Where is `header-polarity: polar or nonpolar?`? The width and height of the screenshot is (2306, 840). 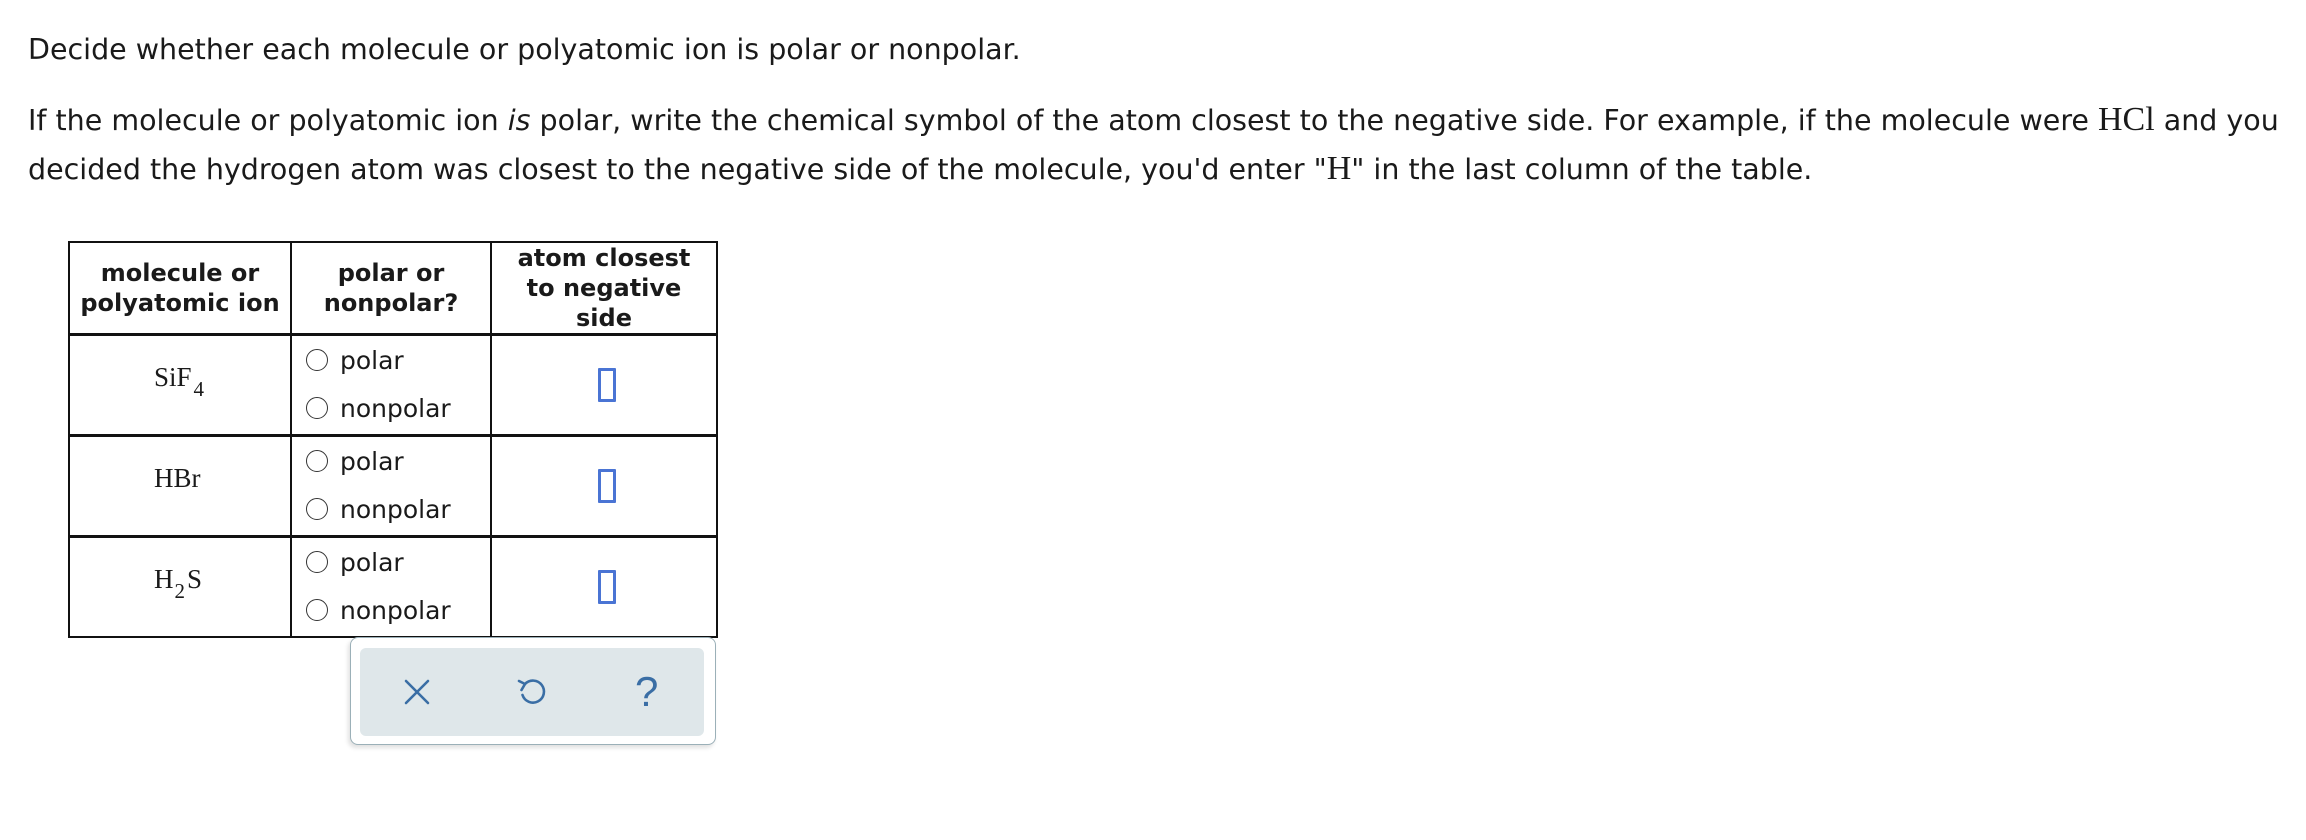 header-polarity: polar or nonpolar? is located at coordinates (391, 288).